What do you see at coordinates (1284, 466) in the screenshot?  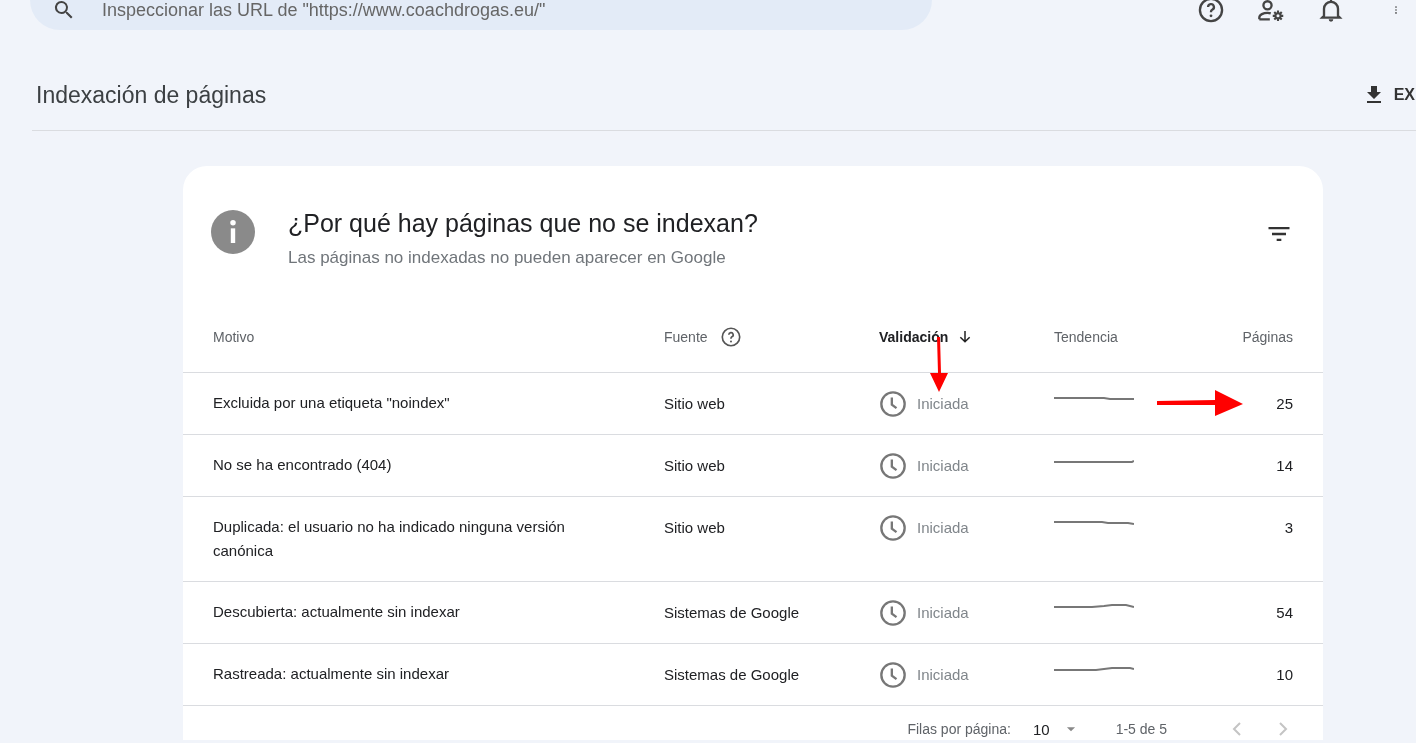 I see `table-cell-text: 14` at bounding box center [1284, 466].